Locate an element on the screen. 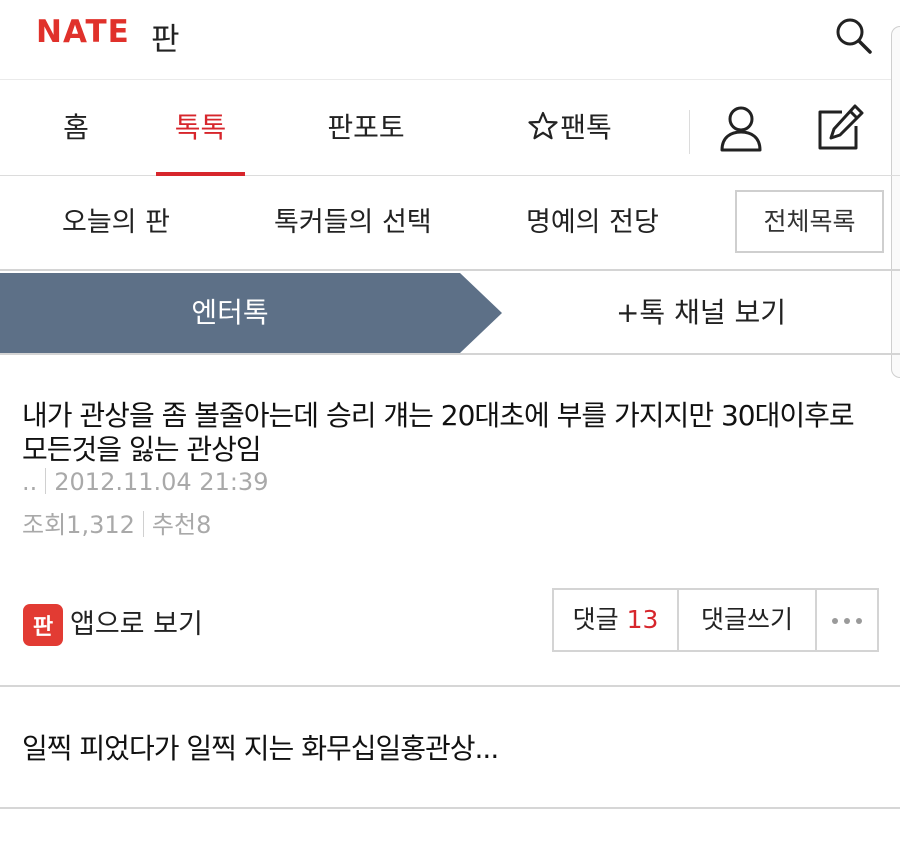  star-icon is located at coordinates (543, 132).